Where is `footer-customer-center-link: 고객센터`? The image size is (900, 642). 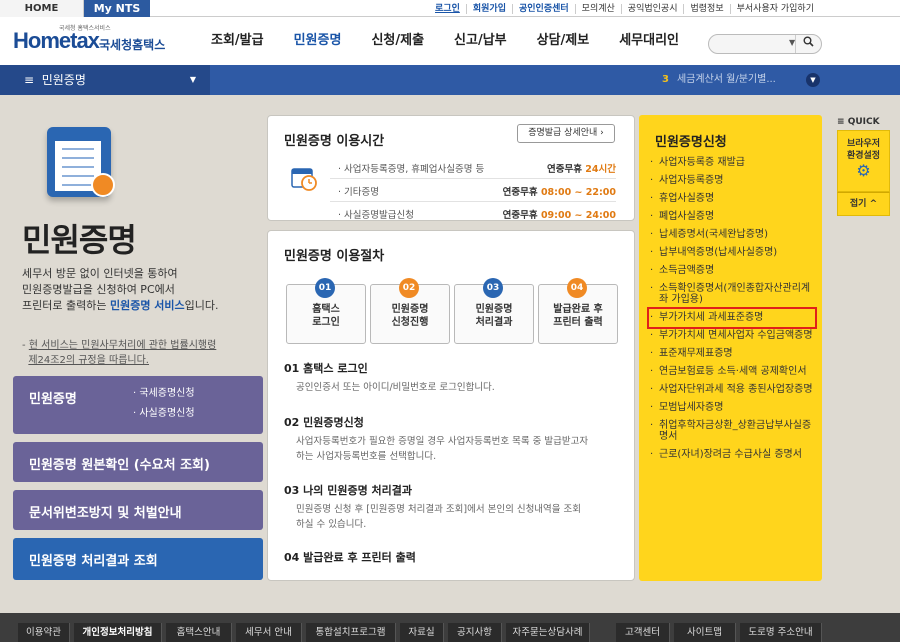
footer-customer-center-link: 고객센터 is located at coordinates (643, 632).